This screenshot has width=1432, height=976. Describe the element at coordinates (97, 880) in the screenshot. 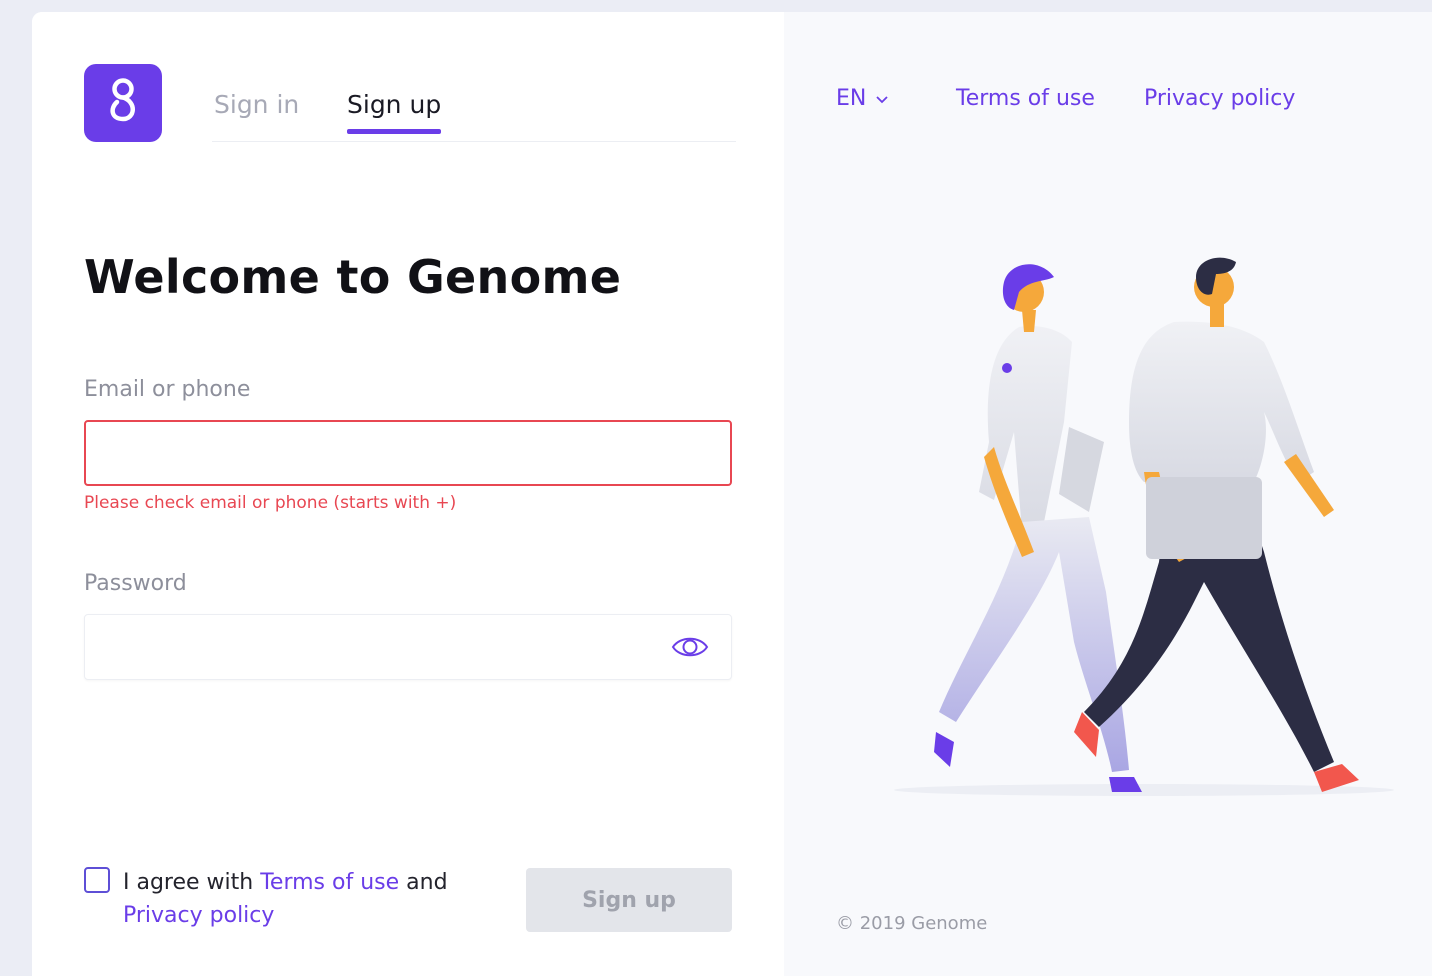

I see `agree-checkbox` at that location.